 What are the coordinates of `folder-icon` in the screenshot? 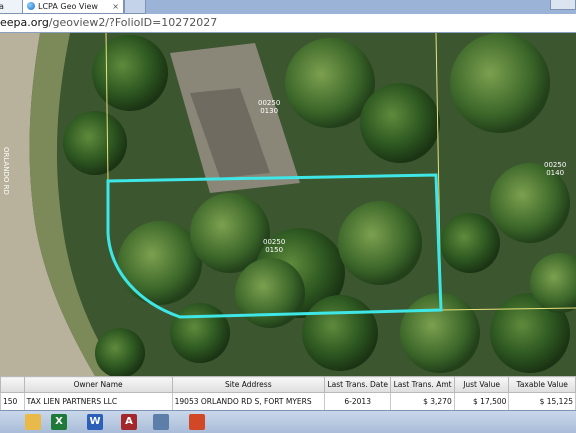 It's located at (33, 422).